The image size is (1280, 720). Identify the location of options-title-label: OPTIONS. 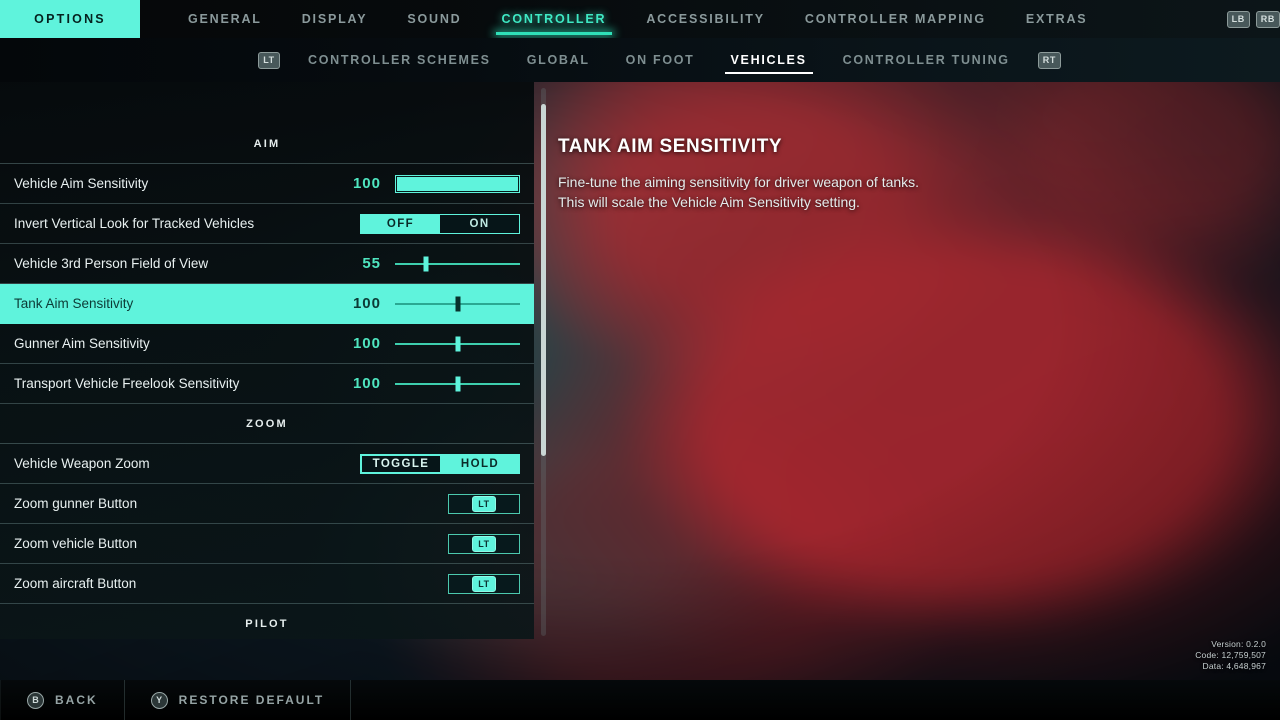
(70, 19).